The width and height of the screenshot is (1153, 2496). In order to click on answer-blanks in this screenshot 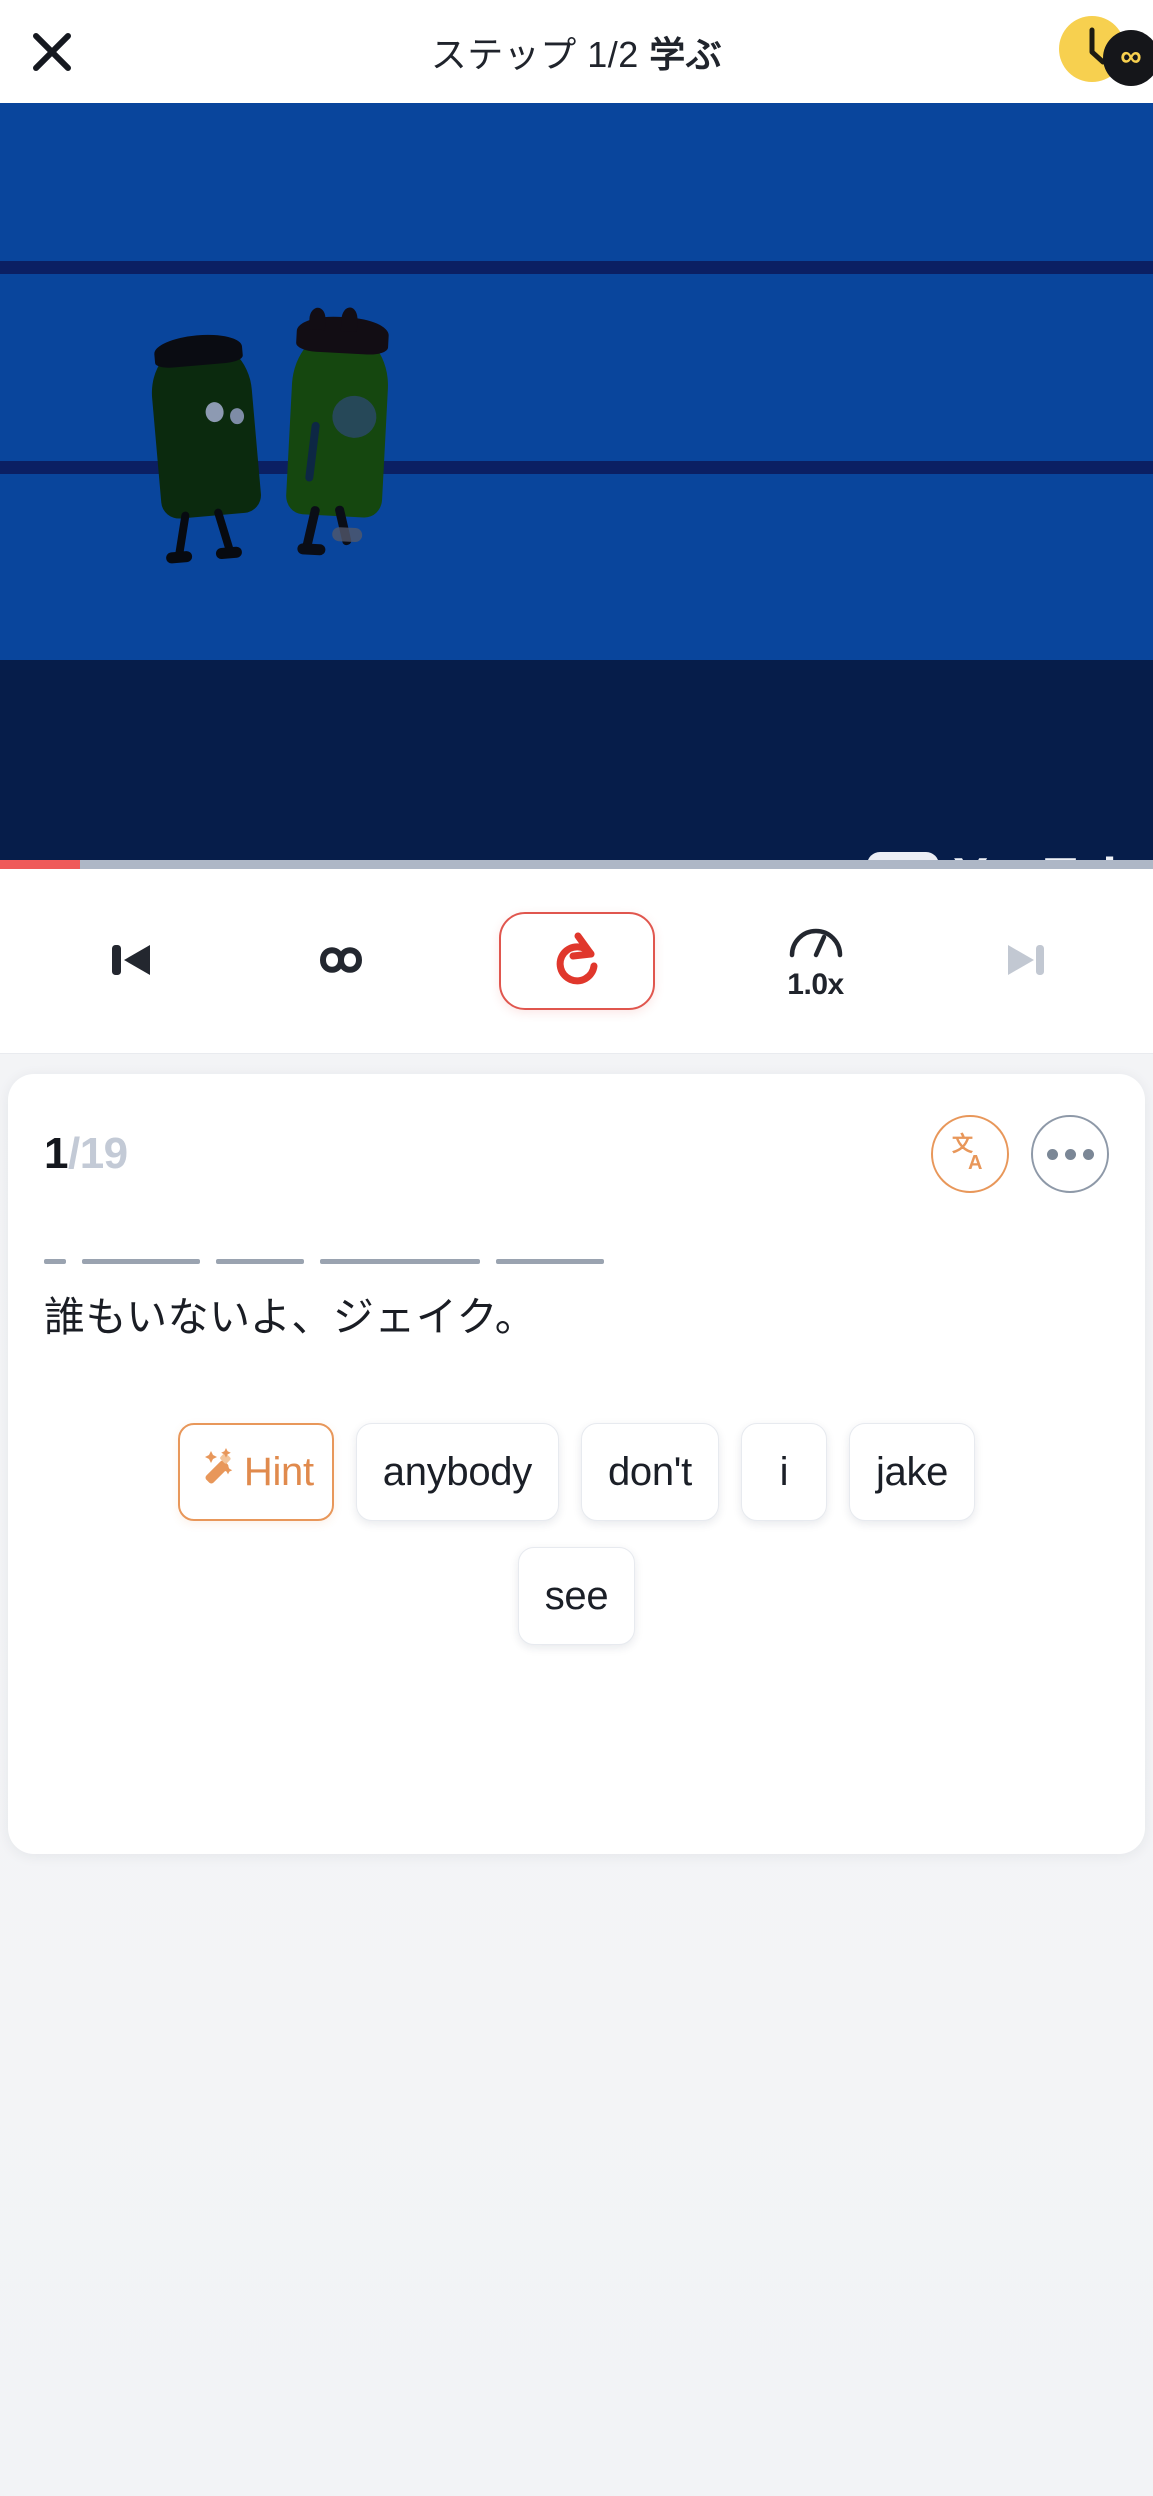, I will do `click(576, 1253)`.